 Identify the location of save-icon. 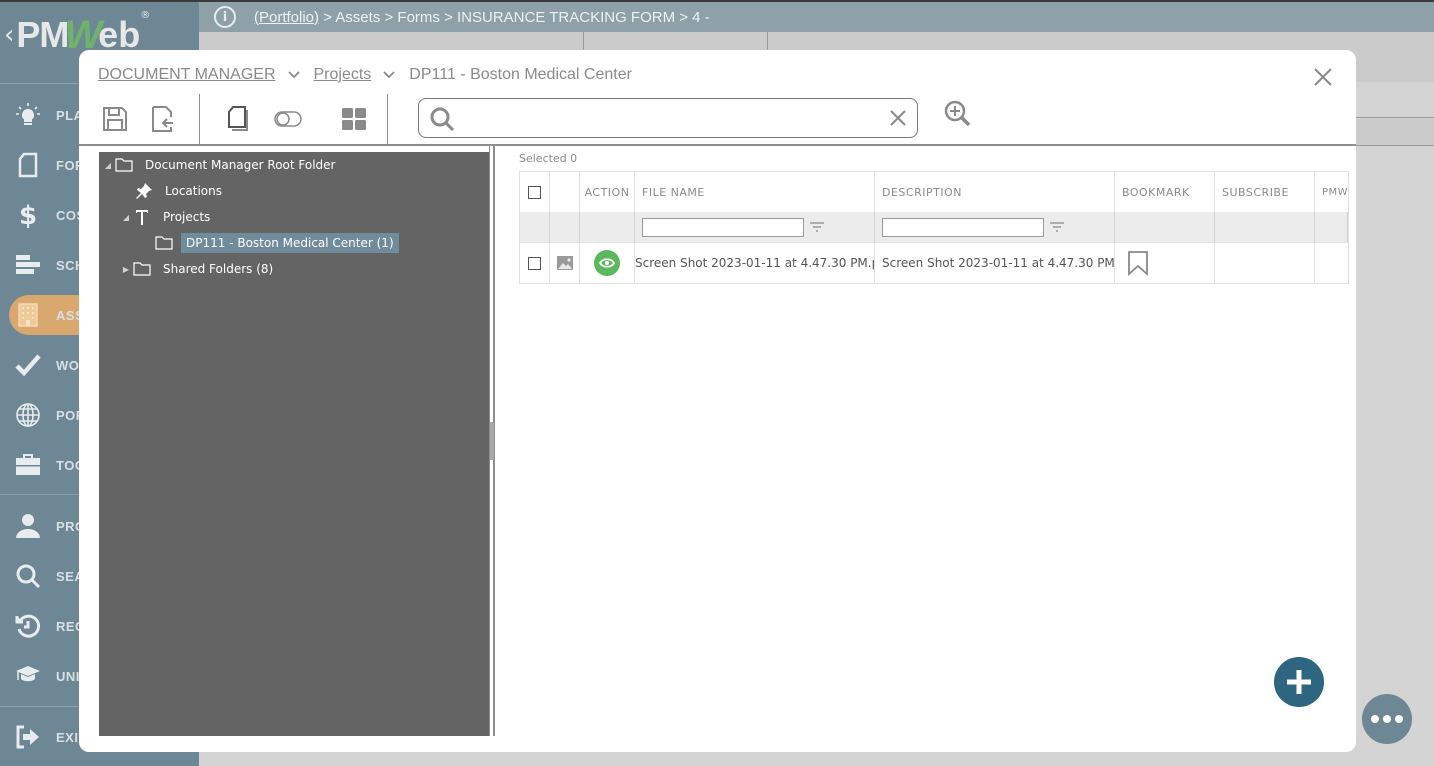
(115, 119).